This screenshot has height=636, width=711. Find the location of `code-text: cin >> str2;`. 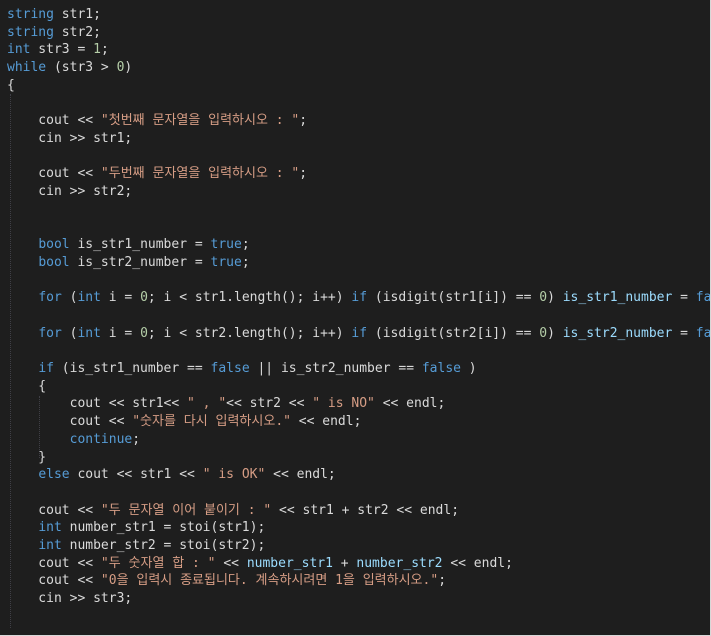

code-text: cin >> str2; is located at coordinates (70, 191).